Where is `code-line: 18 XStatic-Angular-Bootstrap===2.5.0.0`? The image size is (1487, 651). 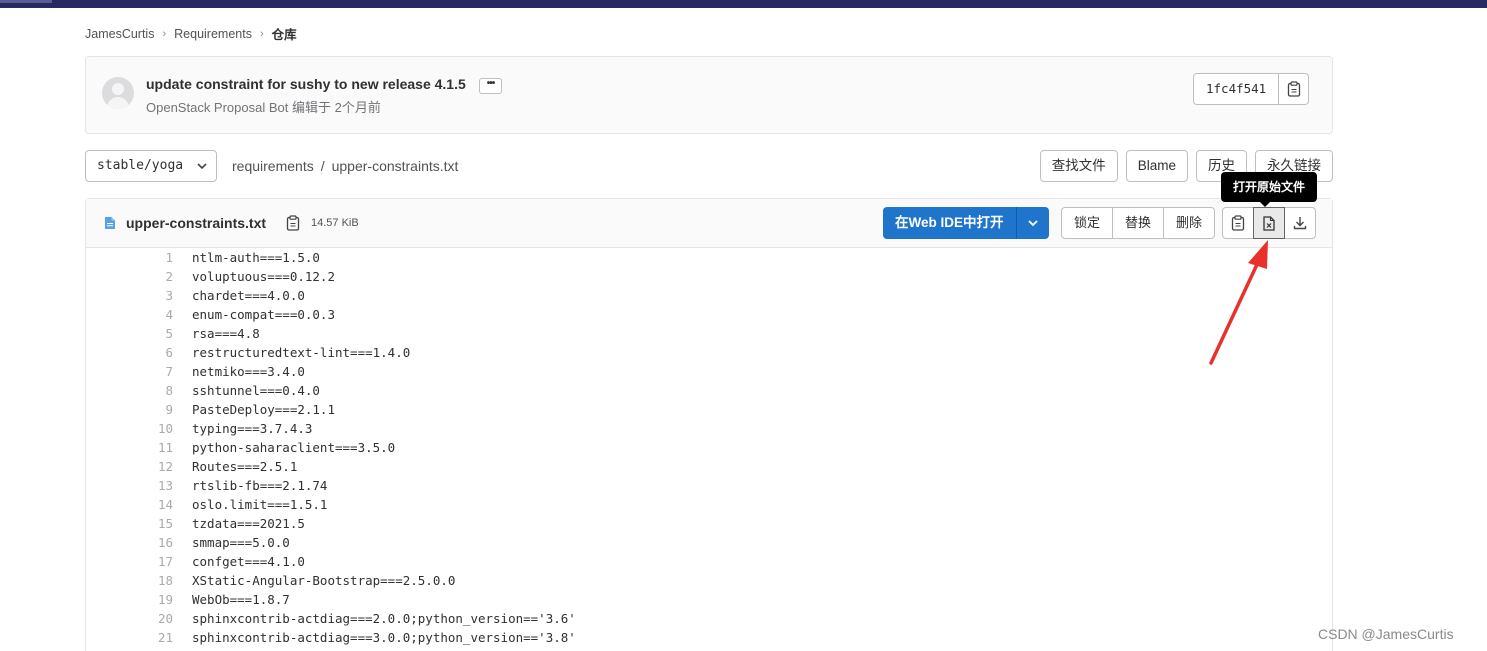
code-line: 18 XStatic-Angular-Bootstrap===2.5.0.0 is located at coordinates (709, 580).